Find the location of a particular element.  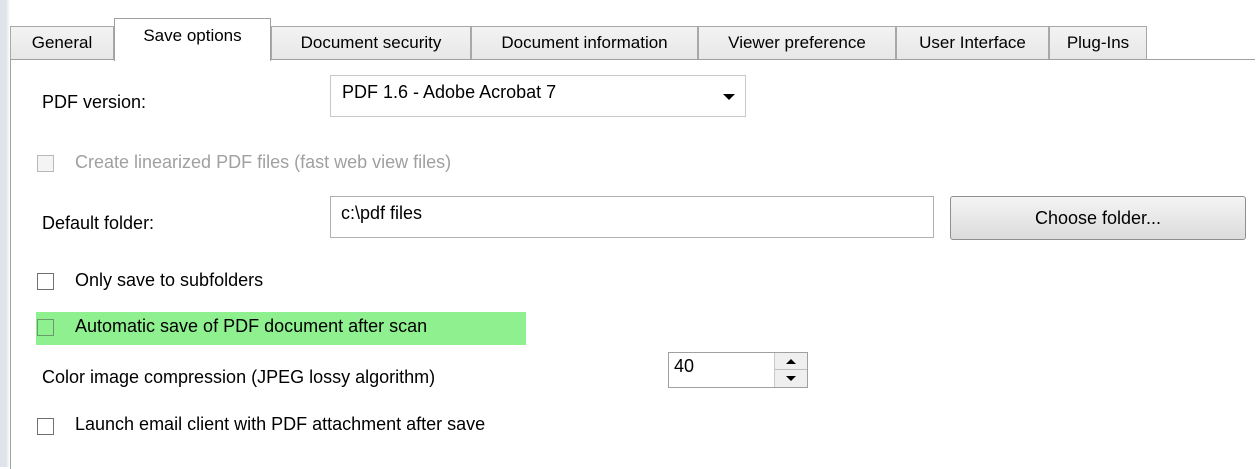

auto-save-checkbox is located at coordinates (45, 327).